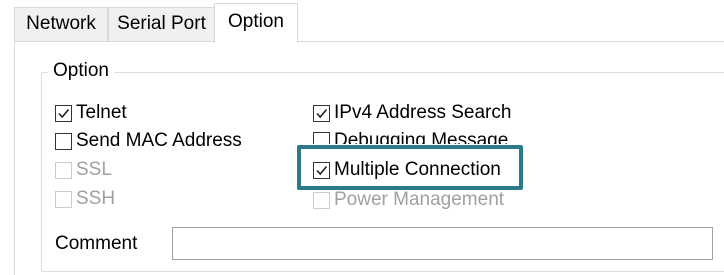  I want to click on ssl-checkbox: SSL, so click(83, 170).